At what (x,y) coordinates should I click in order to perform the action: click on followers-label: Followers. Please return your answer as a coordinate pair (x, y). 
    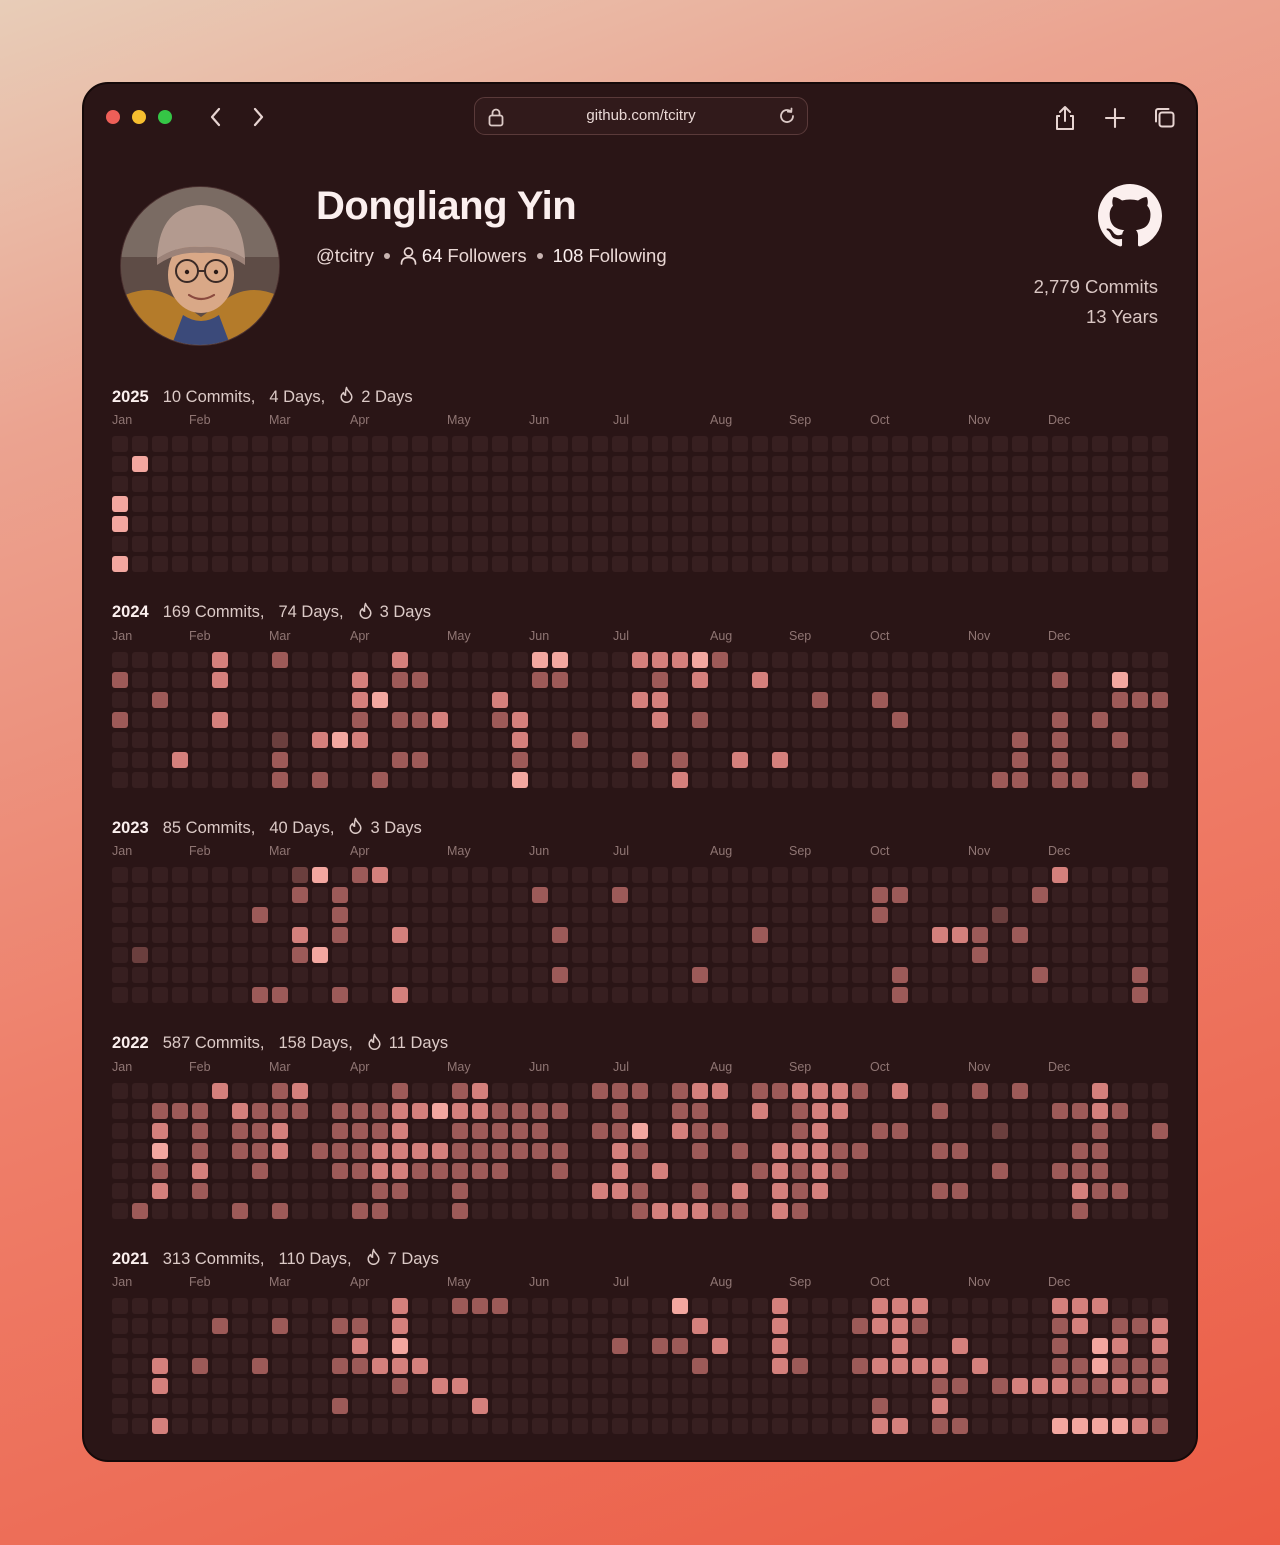
    Looking at the image, I should click on (486, 256).